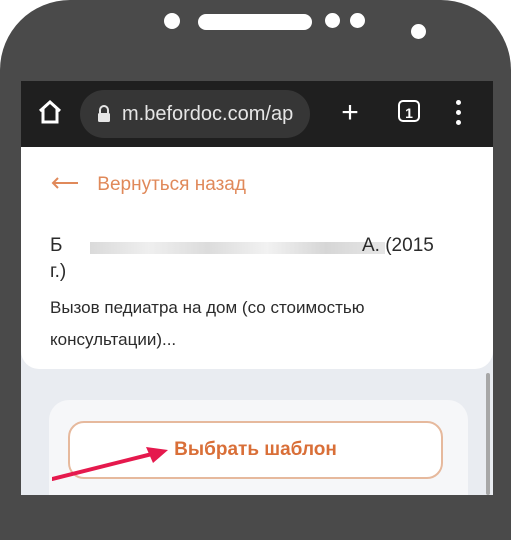 Image resolution: width=511 pixels, height=540 pixels. I want to click on back-link: Вернуться назад, so click(148, 185).